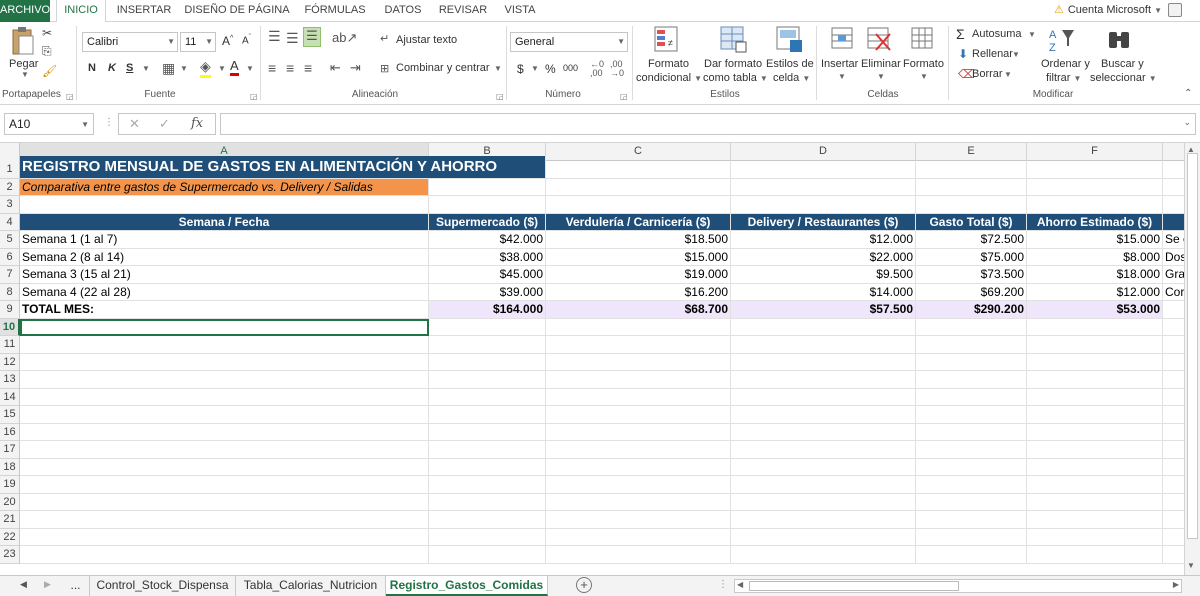 Image resolution: width=1200 pixels, height=596 pixels. What do you see at coordinates (487, 222) in the screenshot?
I see `column-title: Supermercado ($)` at bounding box center [487, 222].